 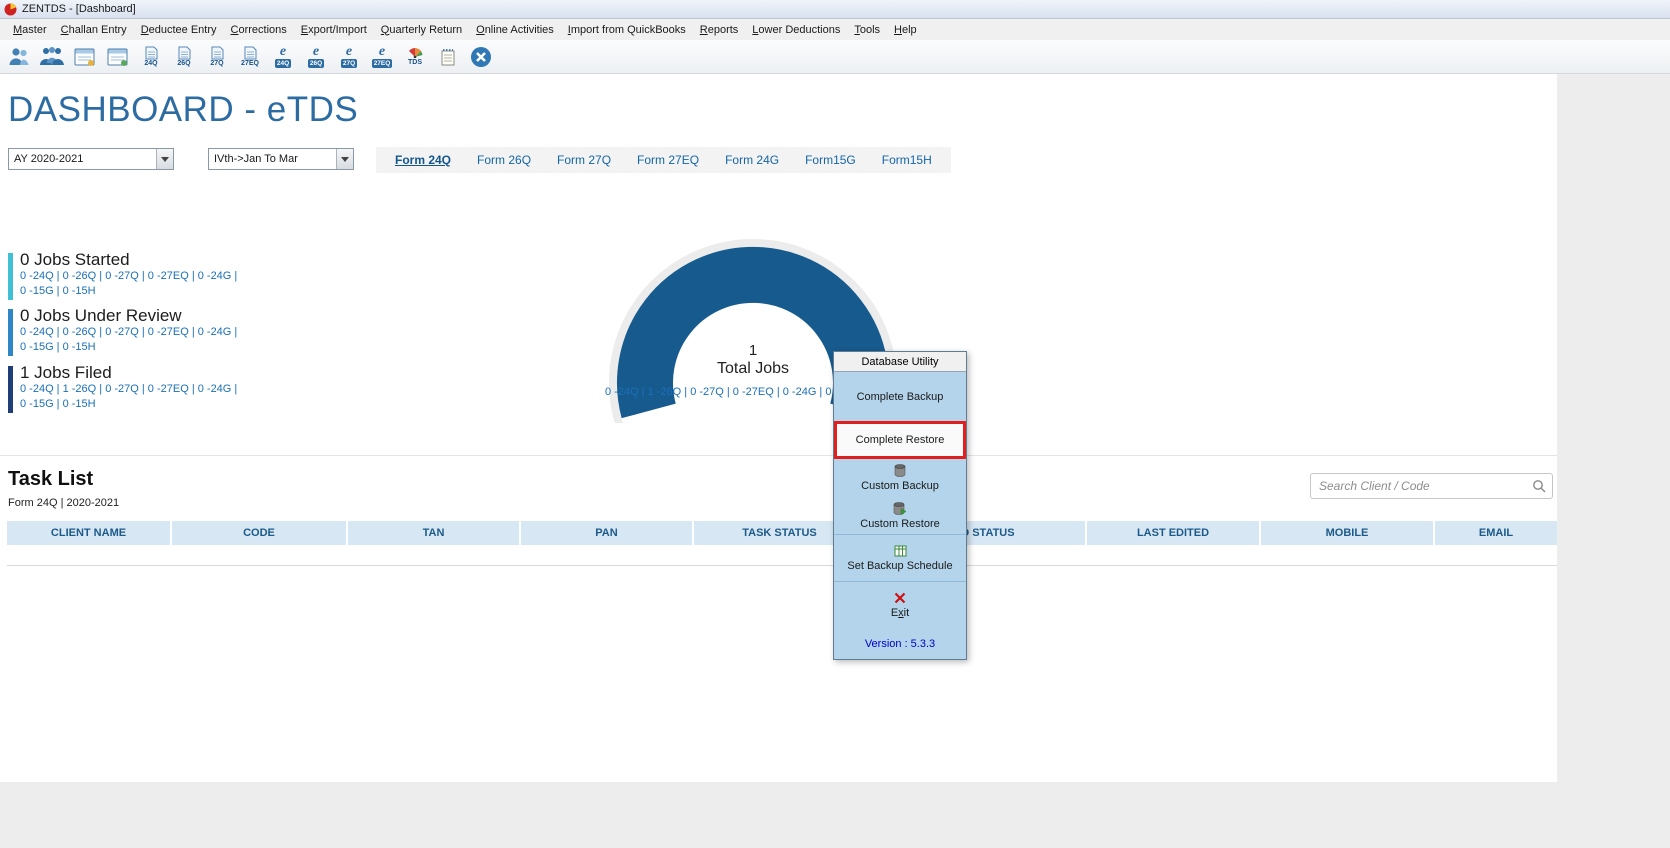 I want to click on search-icon, so click(x=1539, y=486).